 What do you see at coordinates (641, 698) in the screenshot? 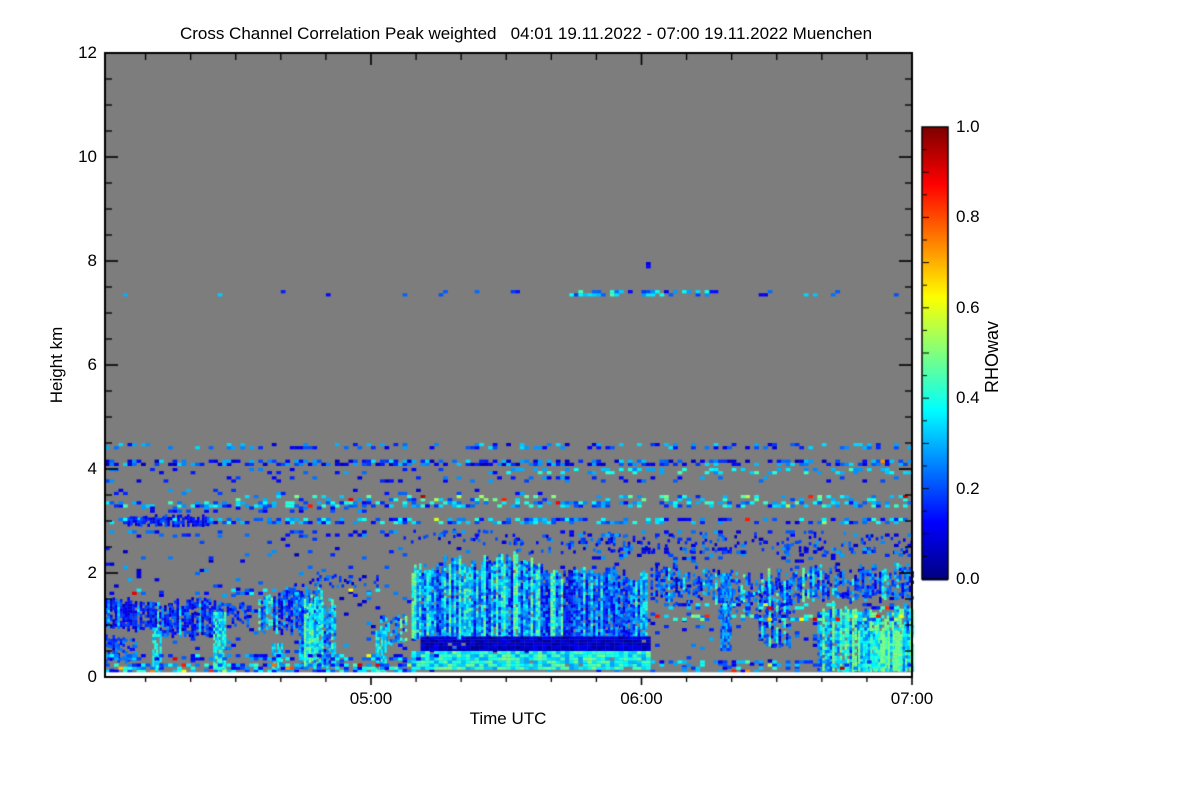
I see `x-tick-label: 06:00` at bounding box center [641, 698].